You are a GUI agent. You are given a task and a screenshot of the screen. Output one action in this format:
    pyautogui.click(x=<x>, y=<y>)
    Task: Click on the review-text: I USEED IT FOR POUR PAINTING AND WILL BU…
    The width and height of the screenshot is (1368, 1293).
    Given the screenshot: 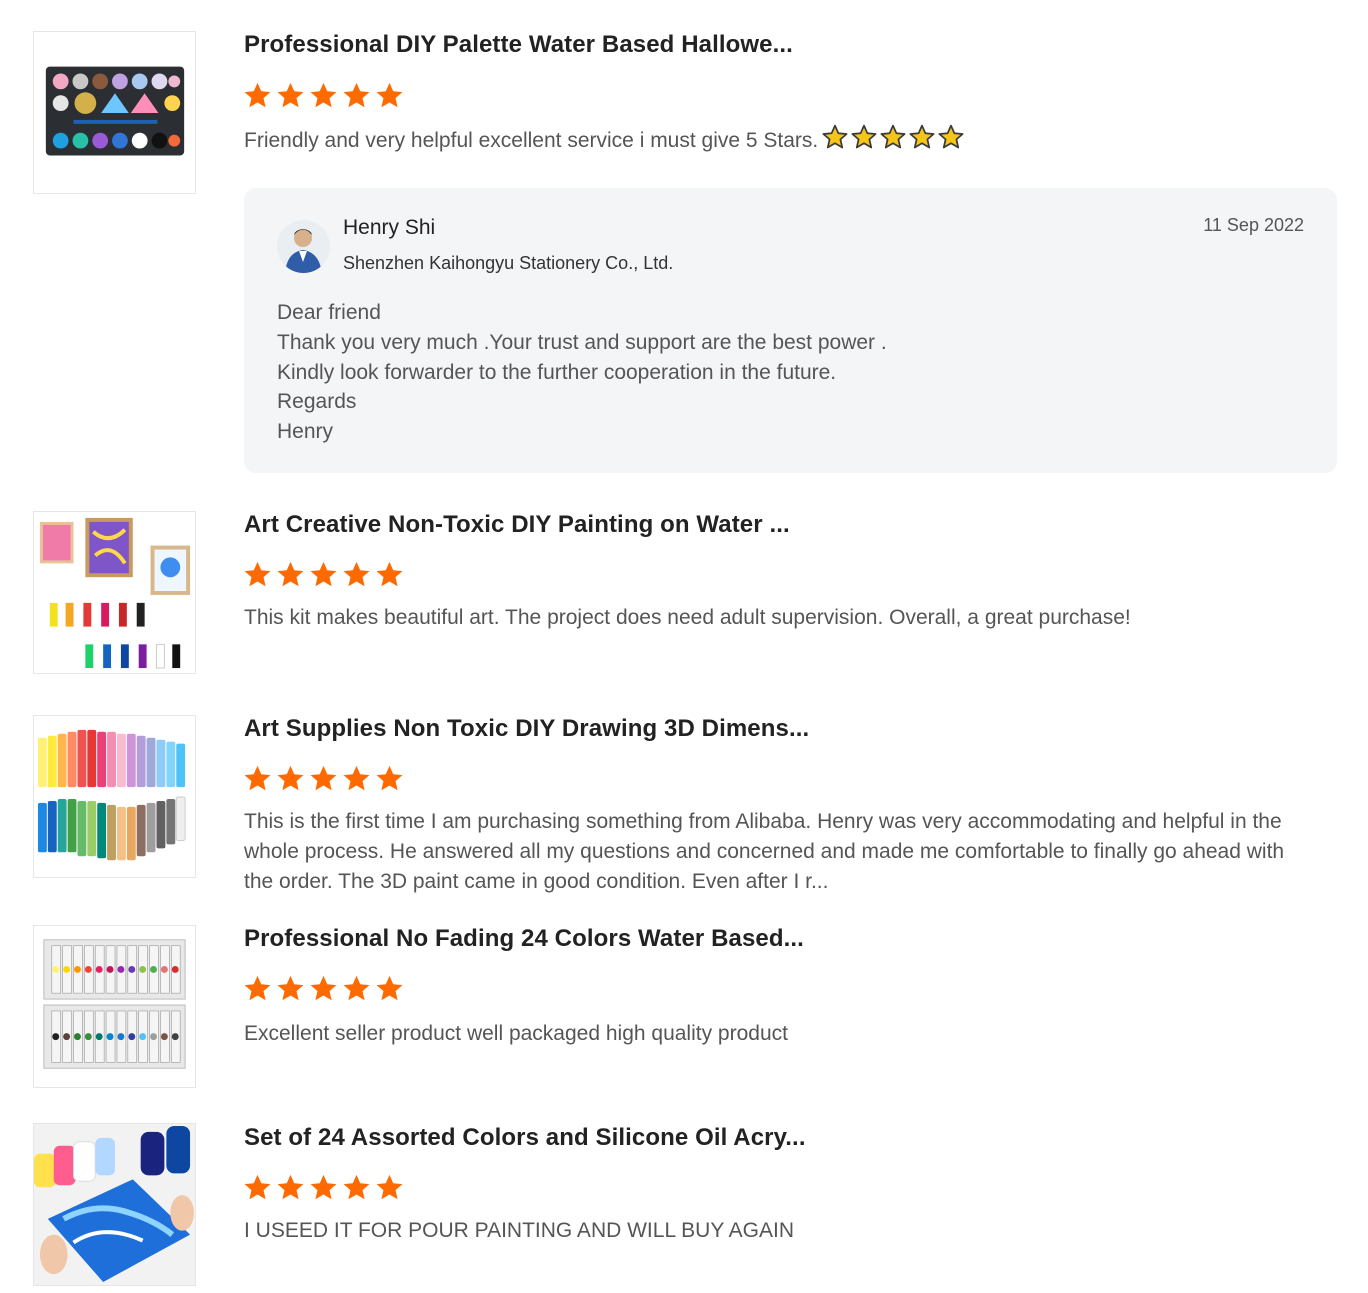 What is the action you would take?
    pyautogui.click(x=519, y=1230)
    